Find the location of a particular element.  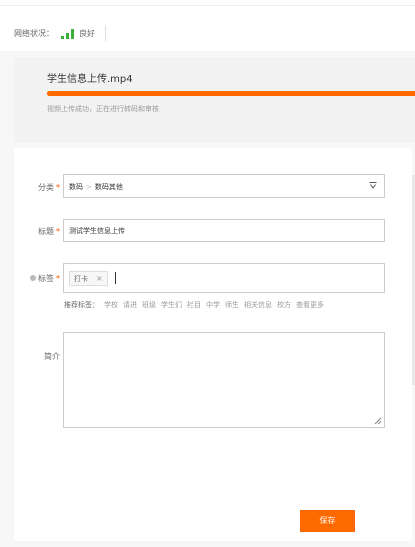

chevron-down-icon is located at coordinates (373, 186).